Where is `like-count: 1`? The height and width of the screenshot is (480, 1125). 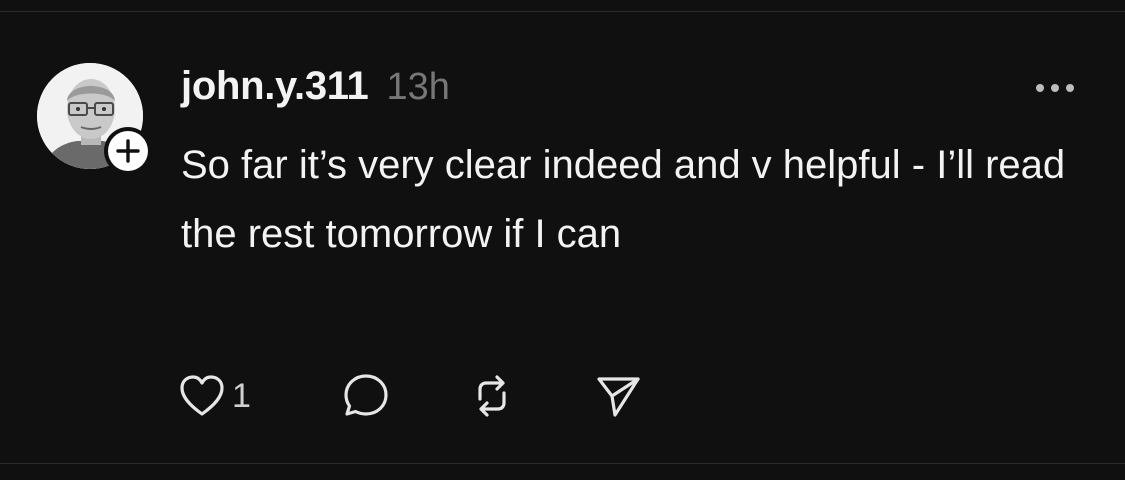
like-count: 1 is located at coordinates (241, 395).